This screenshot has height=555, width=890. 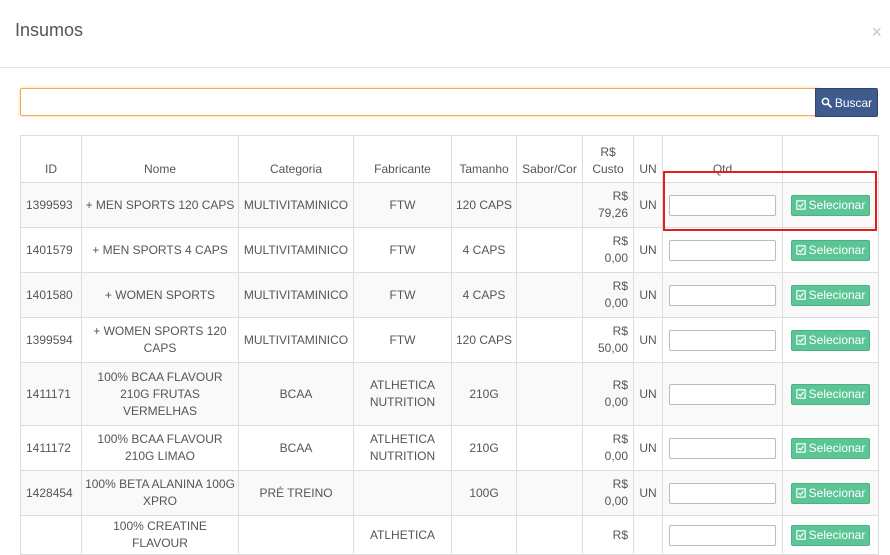 What do you see at coordinates (402, 250) in the screenshot?
I see `cell-fabricante: FTW` at bounding box center [402, 250].